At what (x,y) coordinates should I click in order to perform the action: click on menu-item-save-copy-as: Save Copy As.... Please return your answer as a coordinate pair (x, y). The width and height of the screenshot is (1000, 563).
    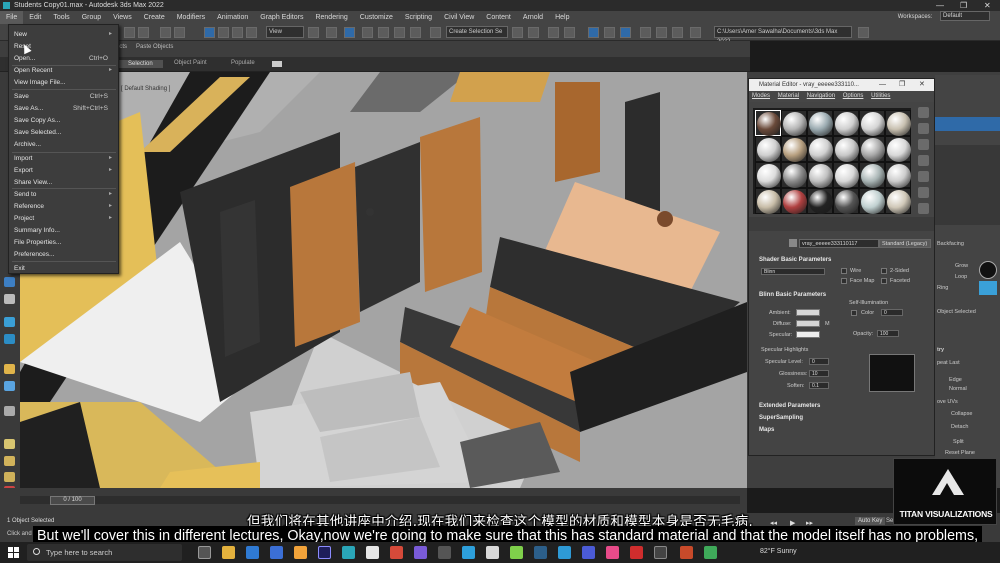
    Looking at the image, I should click on (64, 120).